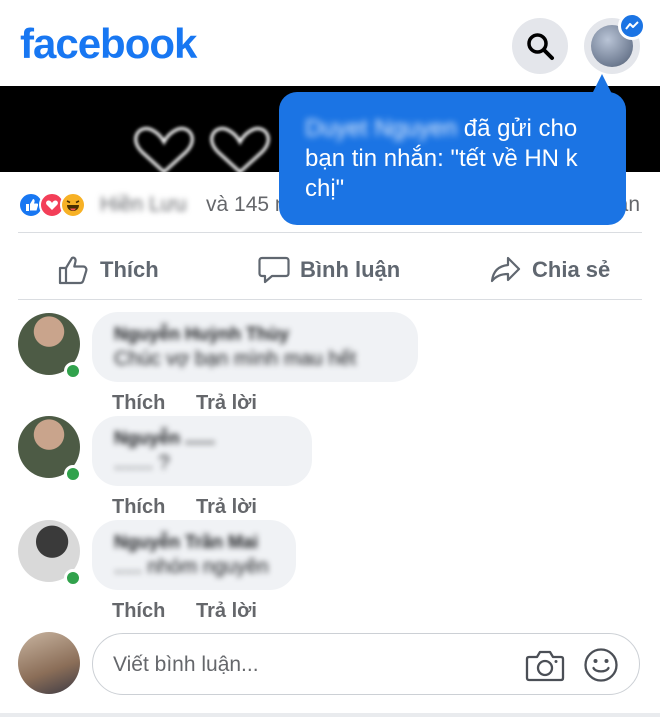  What do you see at coordinates (73, 270) in the screenshot?
I see `like-icon` at bounding box center [73, 270].